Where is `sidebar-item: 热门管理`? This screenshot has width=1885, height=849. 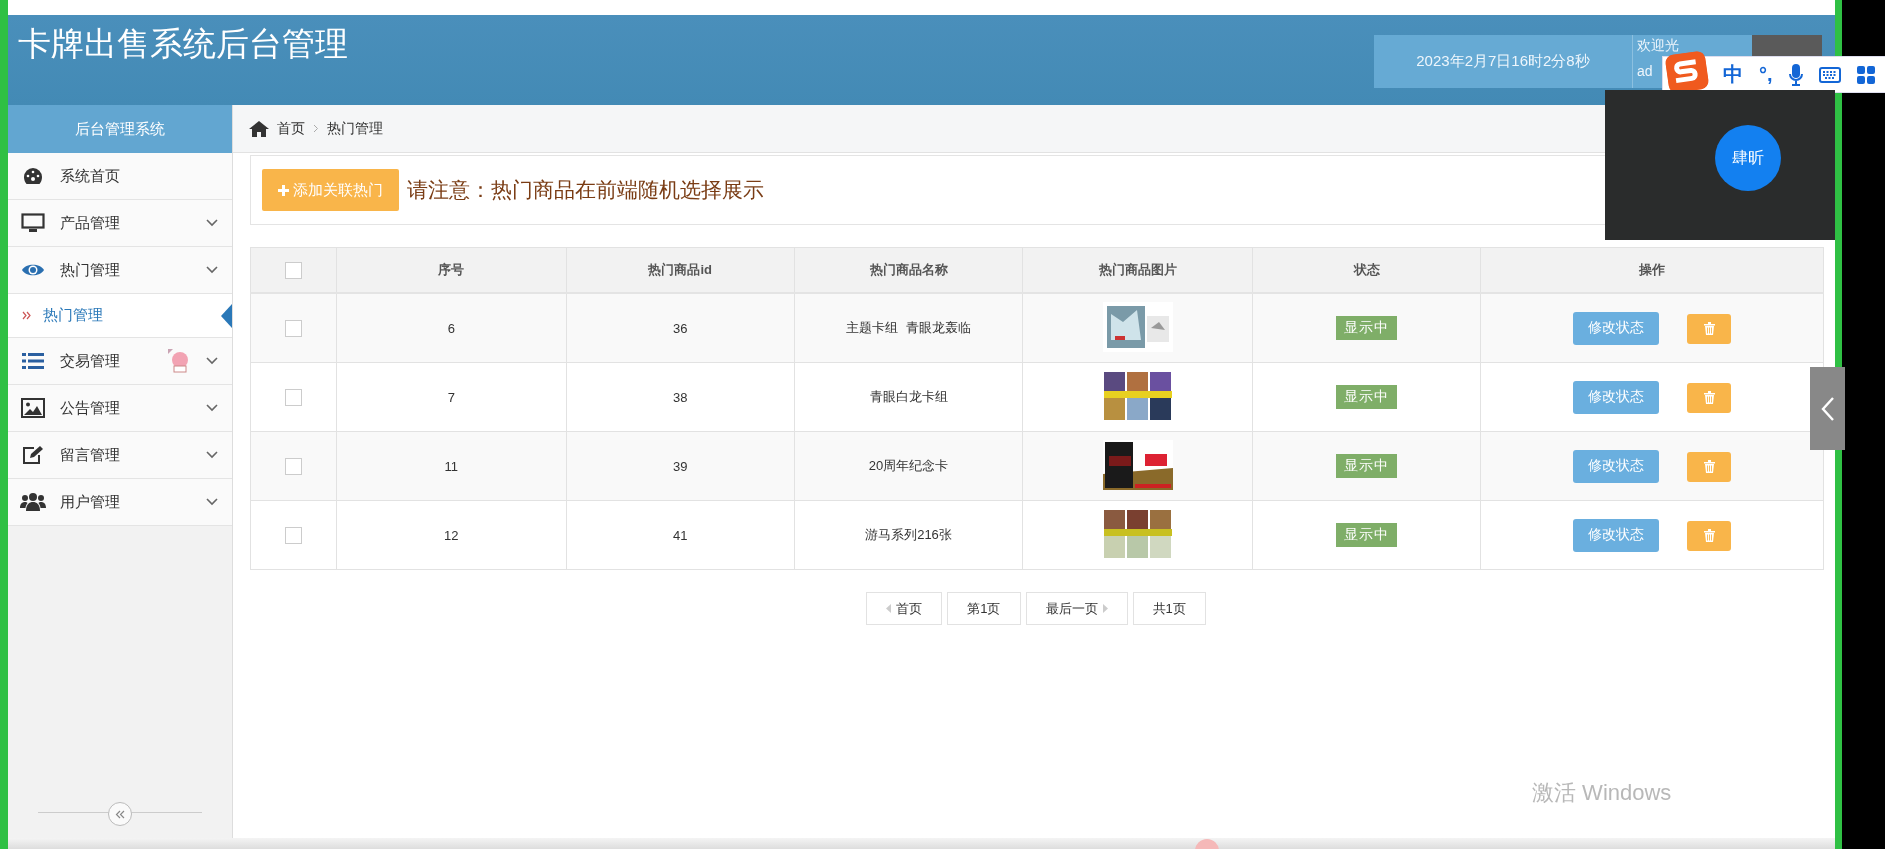 sidebar-item: 热门管理 is located at coordinates (120, 270).